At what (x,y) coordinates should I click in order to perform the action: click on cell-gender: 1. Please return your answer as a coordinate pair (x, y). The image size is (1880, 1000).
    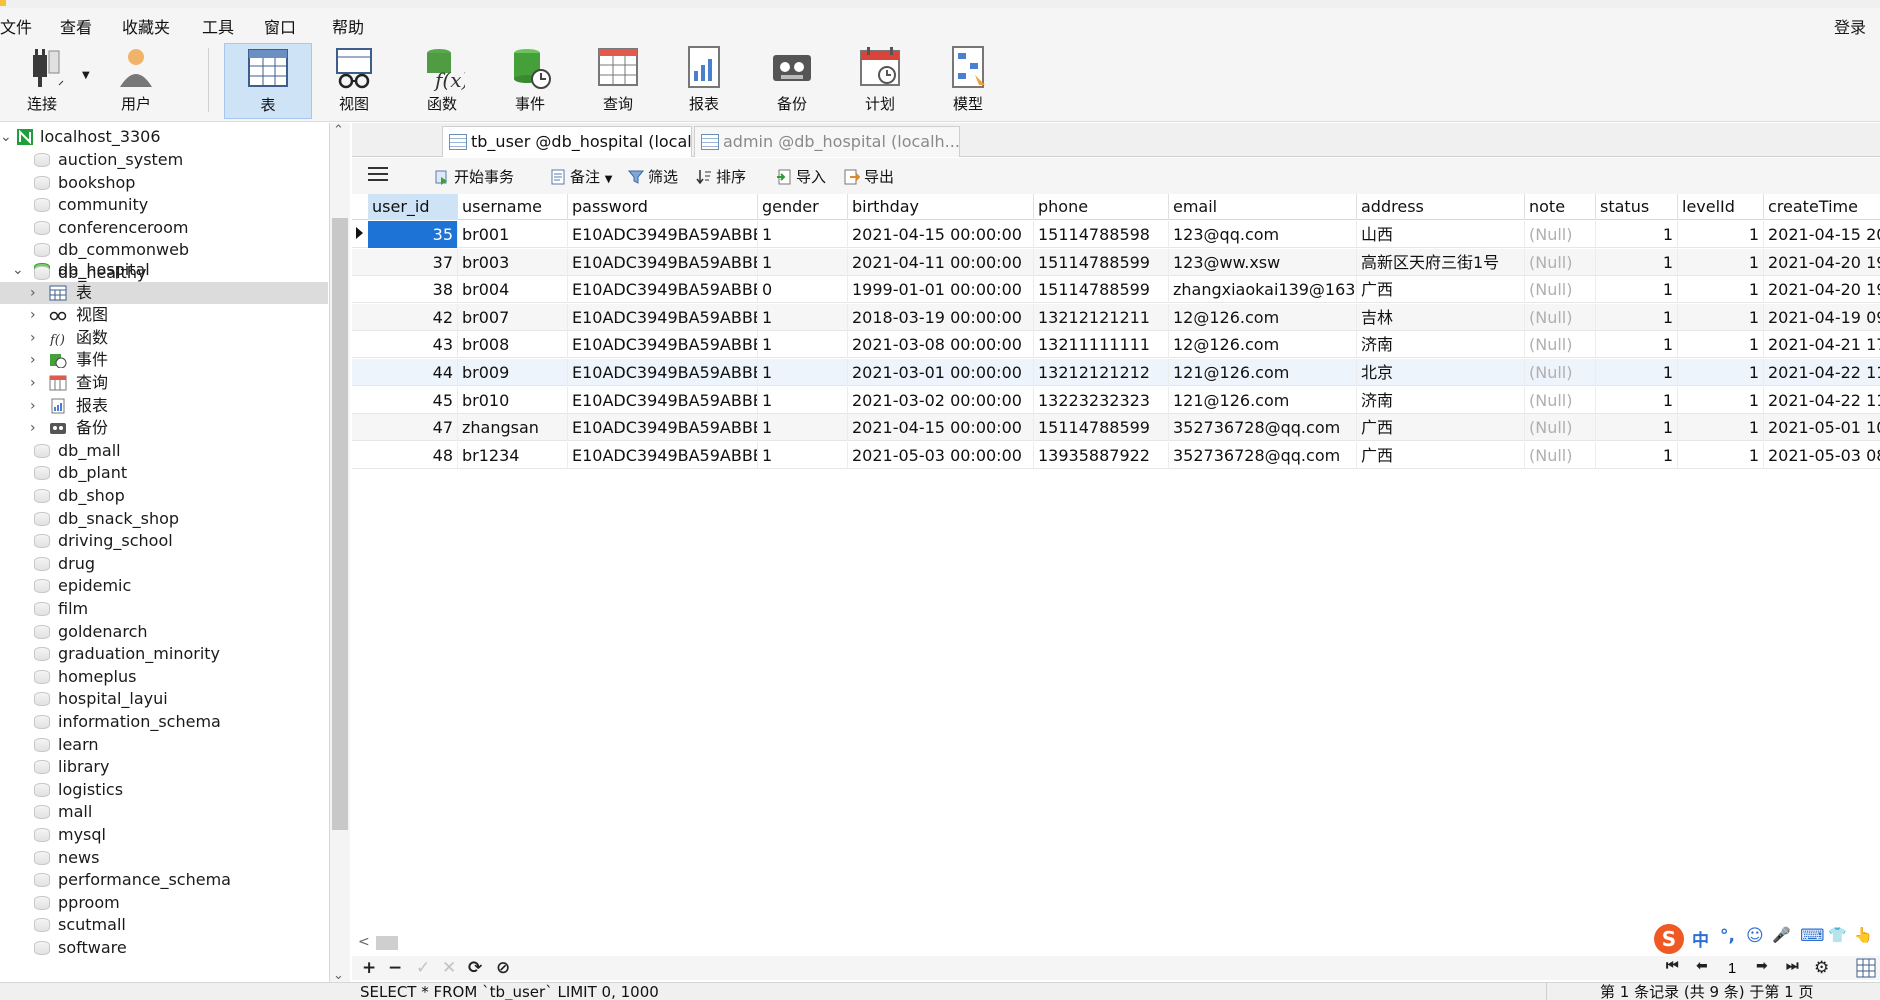
    Looking at the image, I should click on (803, 345).